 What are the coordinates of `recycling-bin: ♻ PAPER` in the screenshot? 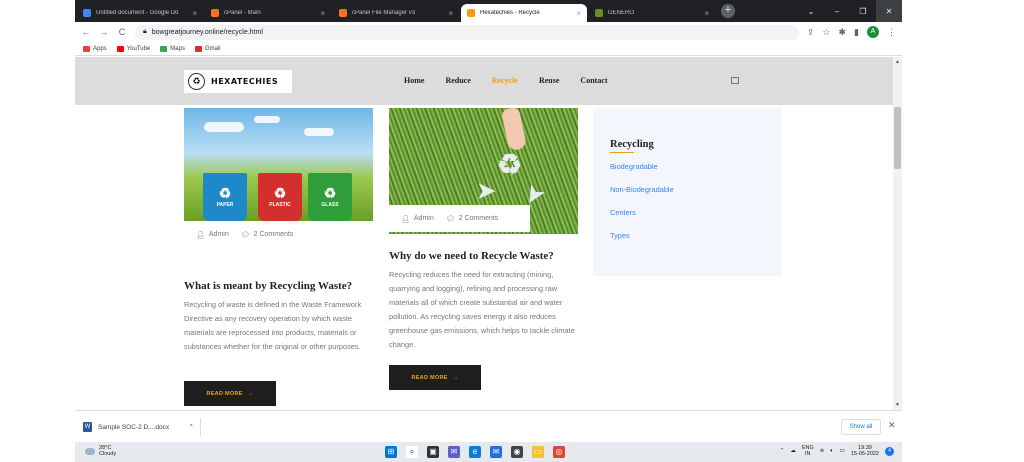 It's located at (225, 197).